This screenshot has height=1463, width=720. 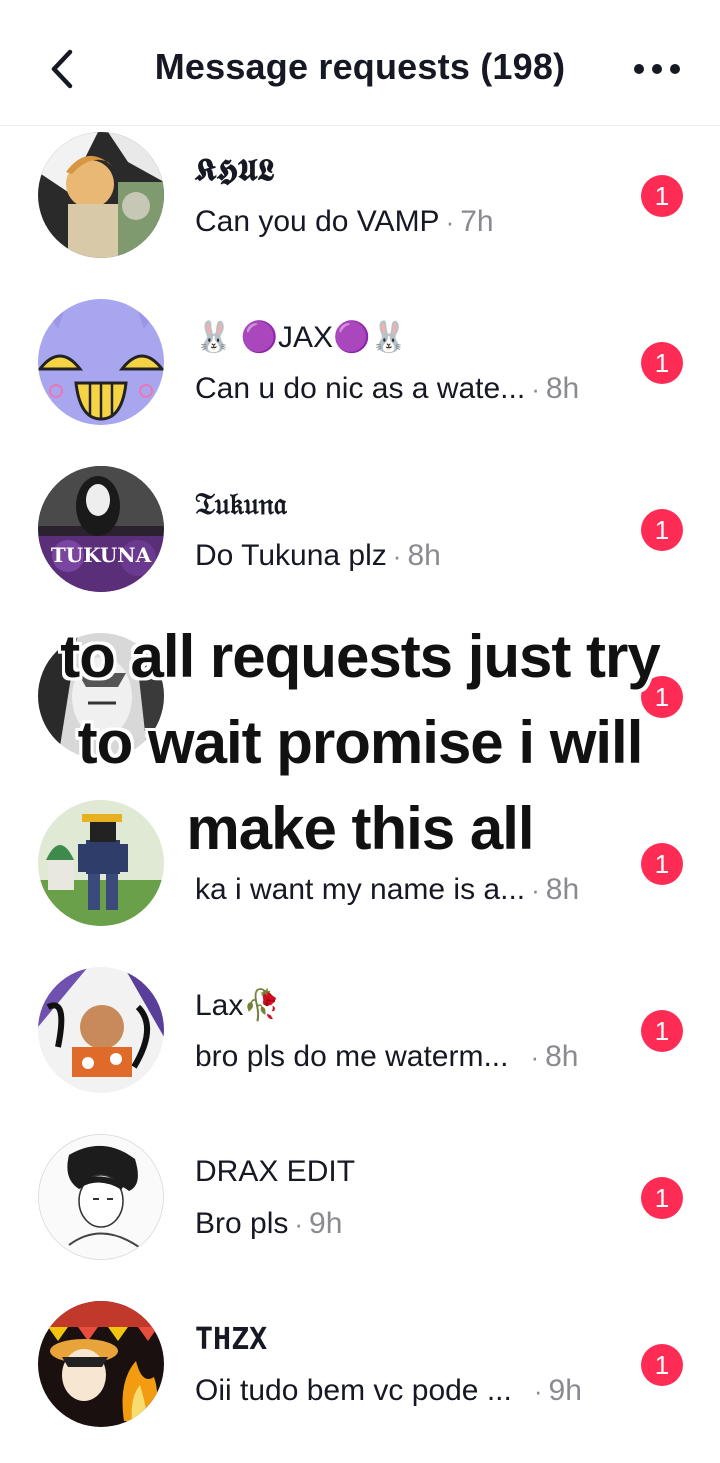 What do you see at coordinates (101, 195) in the screenshot?
I see `anime-portrait-avatar` at bounding box center [101, 195].